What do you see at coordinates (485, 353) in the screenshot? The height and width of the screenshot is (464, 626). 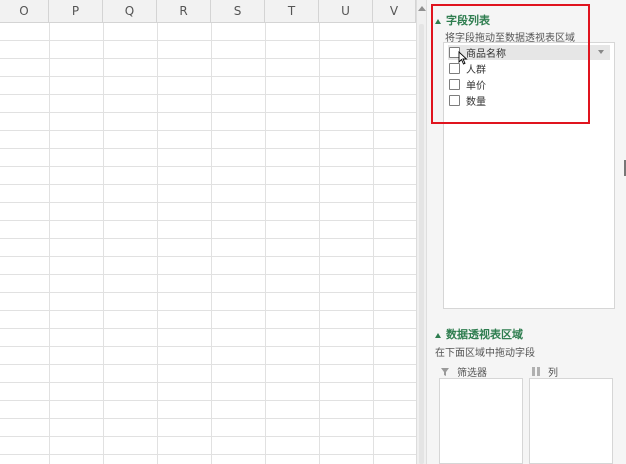 I see `pivot-areas-hint: 在下面区域中拖动字段` at bounding box center [485, 353].